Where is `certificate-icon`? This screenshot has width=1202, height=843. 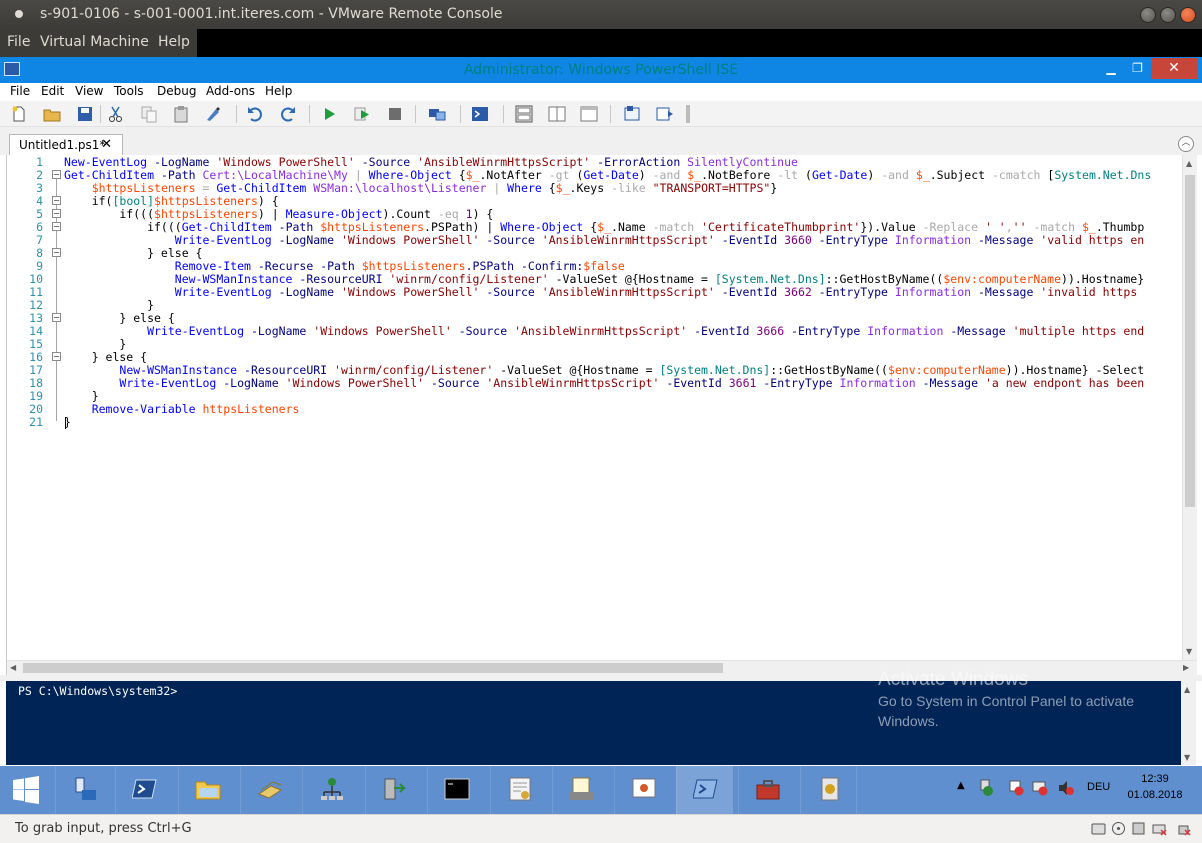
certificate-icon is located at coordinates (520, 789).